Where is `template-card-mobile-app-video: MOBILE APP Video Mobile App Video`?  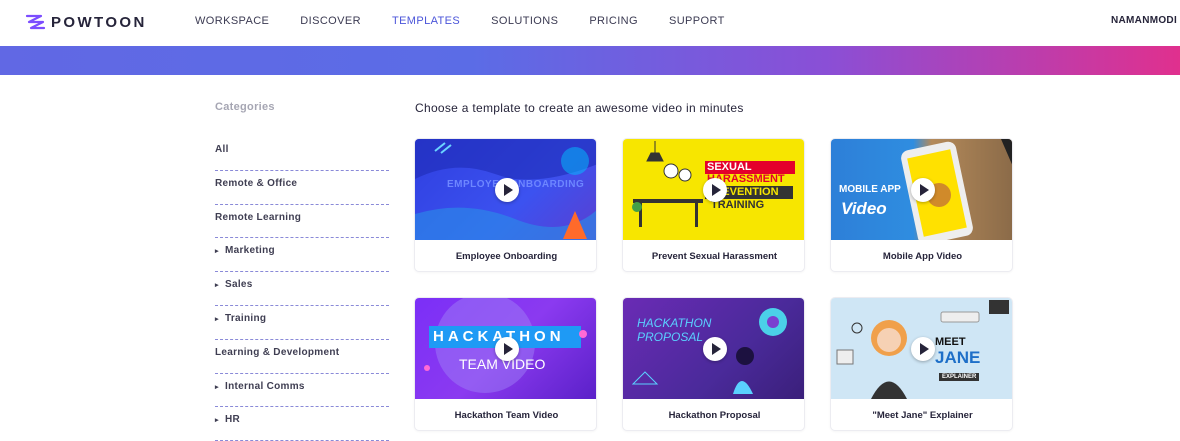 template-card-mobile-app-video: MOBILE APP Video Mobile App Video is located at coordinates (921, 205).